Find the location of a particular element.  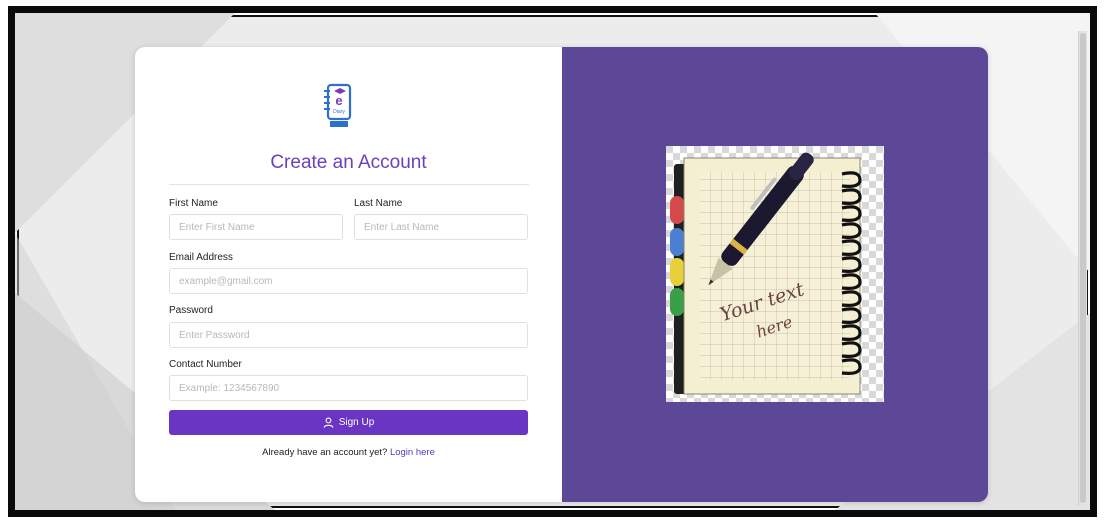

notebook-pen-illustration: Your text here is located at coordinates (775, 274).